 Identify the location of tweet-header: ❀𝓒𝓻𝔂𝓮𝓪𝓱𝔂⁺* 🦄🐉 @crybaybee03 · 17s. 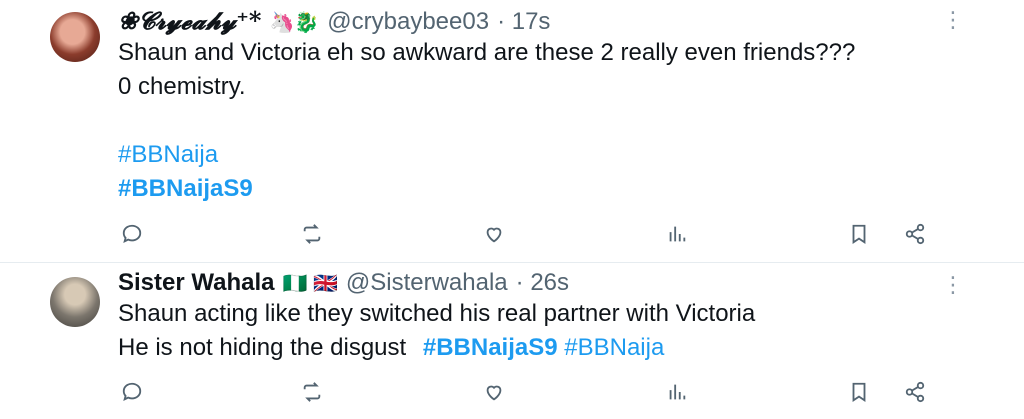
(334, 21).